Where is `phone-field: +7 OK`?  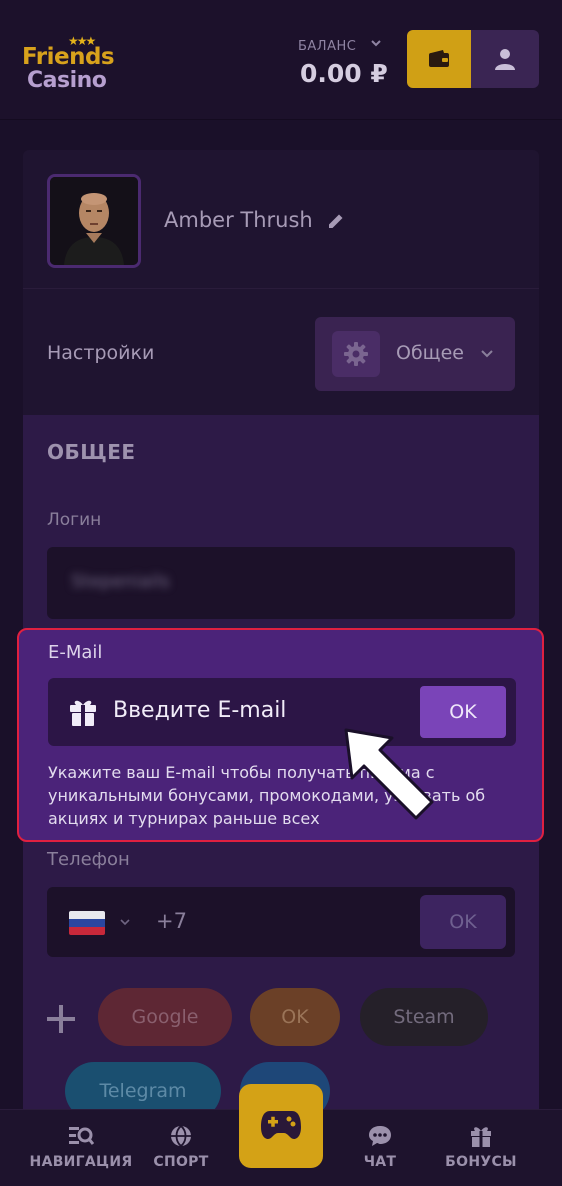
phone-field: +7 OK is located at coordinates (281, 922).